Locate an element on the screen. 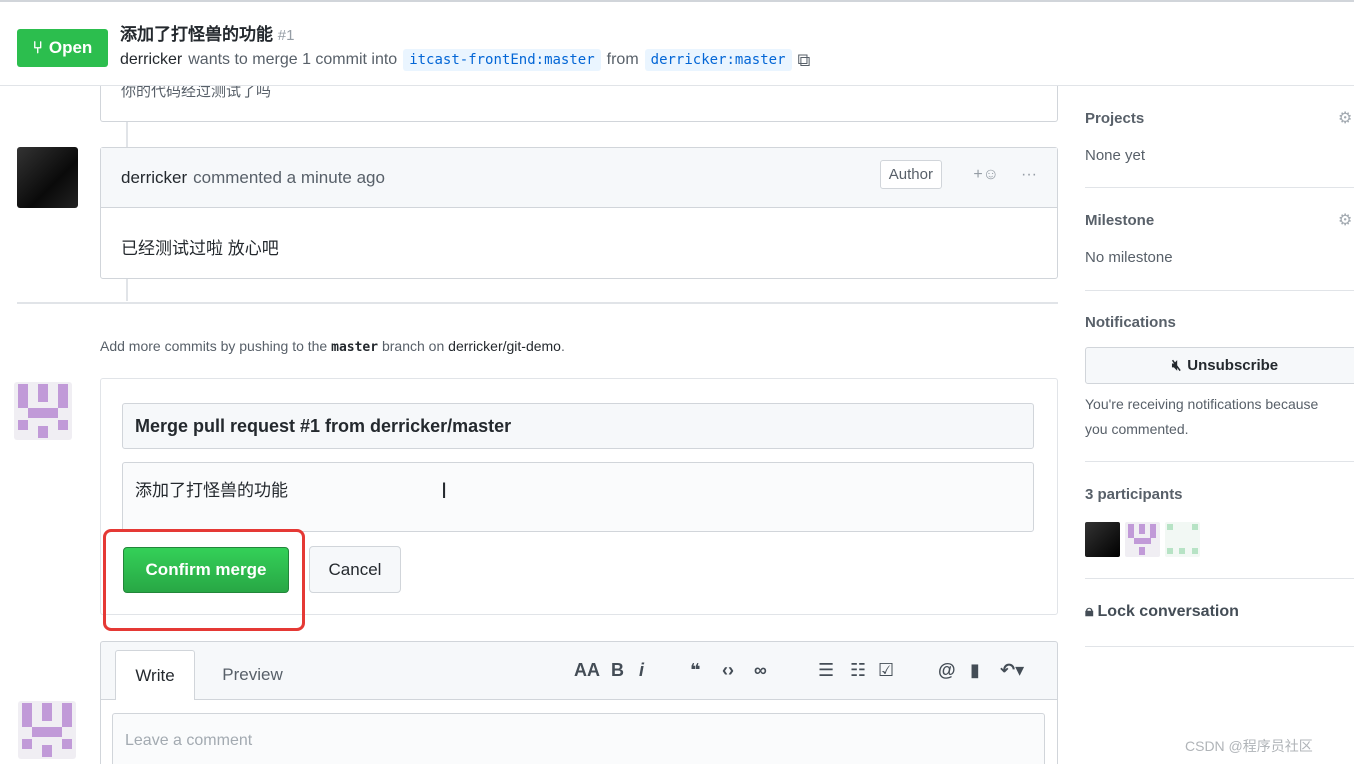 Image resolution: width=1354 pixels, height=764 pixels. mute-icon: 🔇︎ is located at coordinates (1176, 365).